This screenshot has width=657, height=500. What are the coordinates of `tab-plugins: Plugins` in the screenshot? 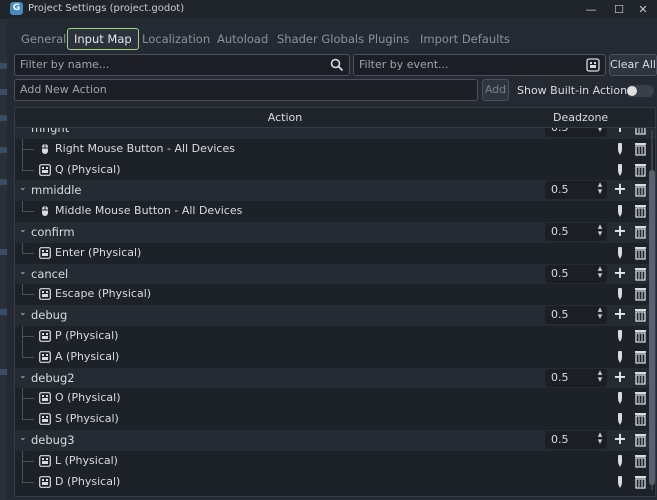 It's located at (388, 39).